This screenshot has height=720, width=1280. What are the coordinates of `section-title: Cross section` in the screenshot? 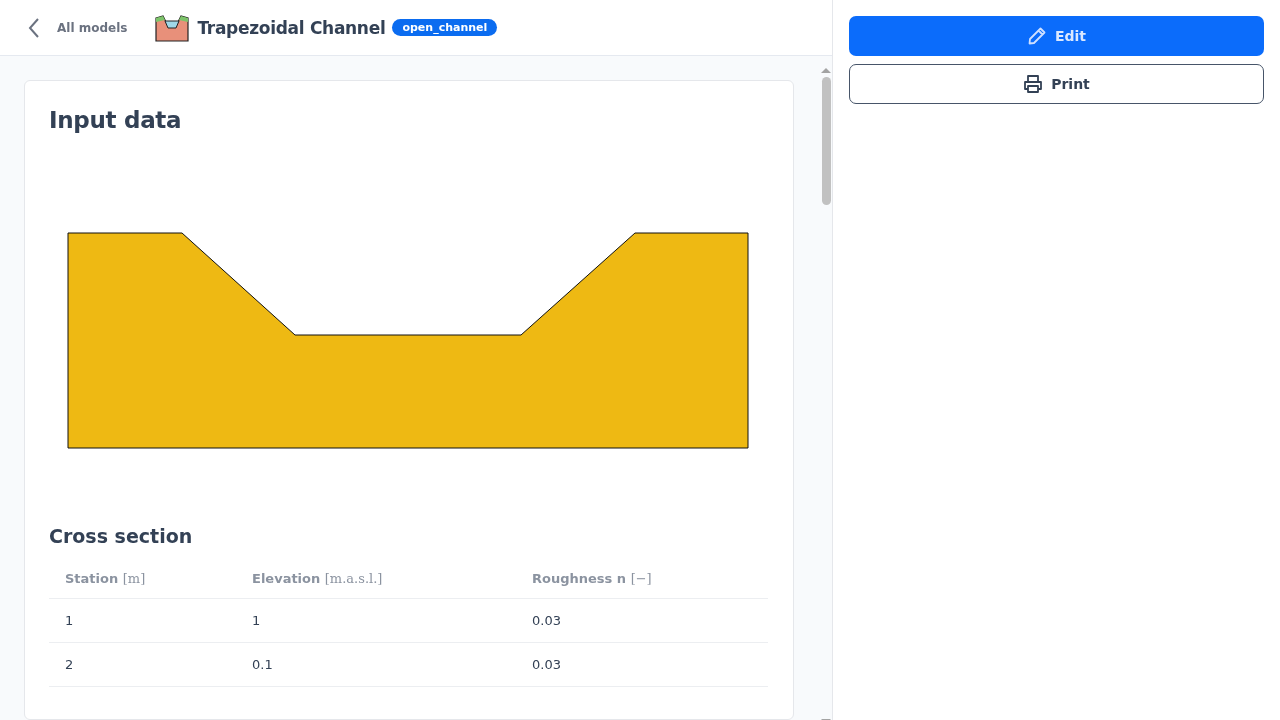 It's located at (121, 536).